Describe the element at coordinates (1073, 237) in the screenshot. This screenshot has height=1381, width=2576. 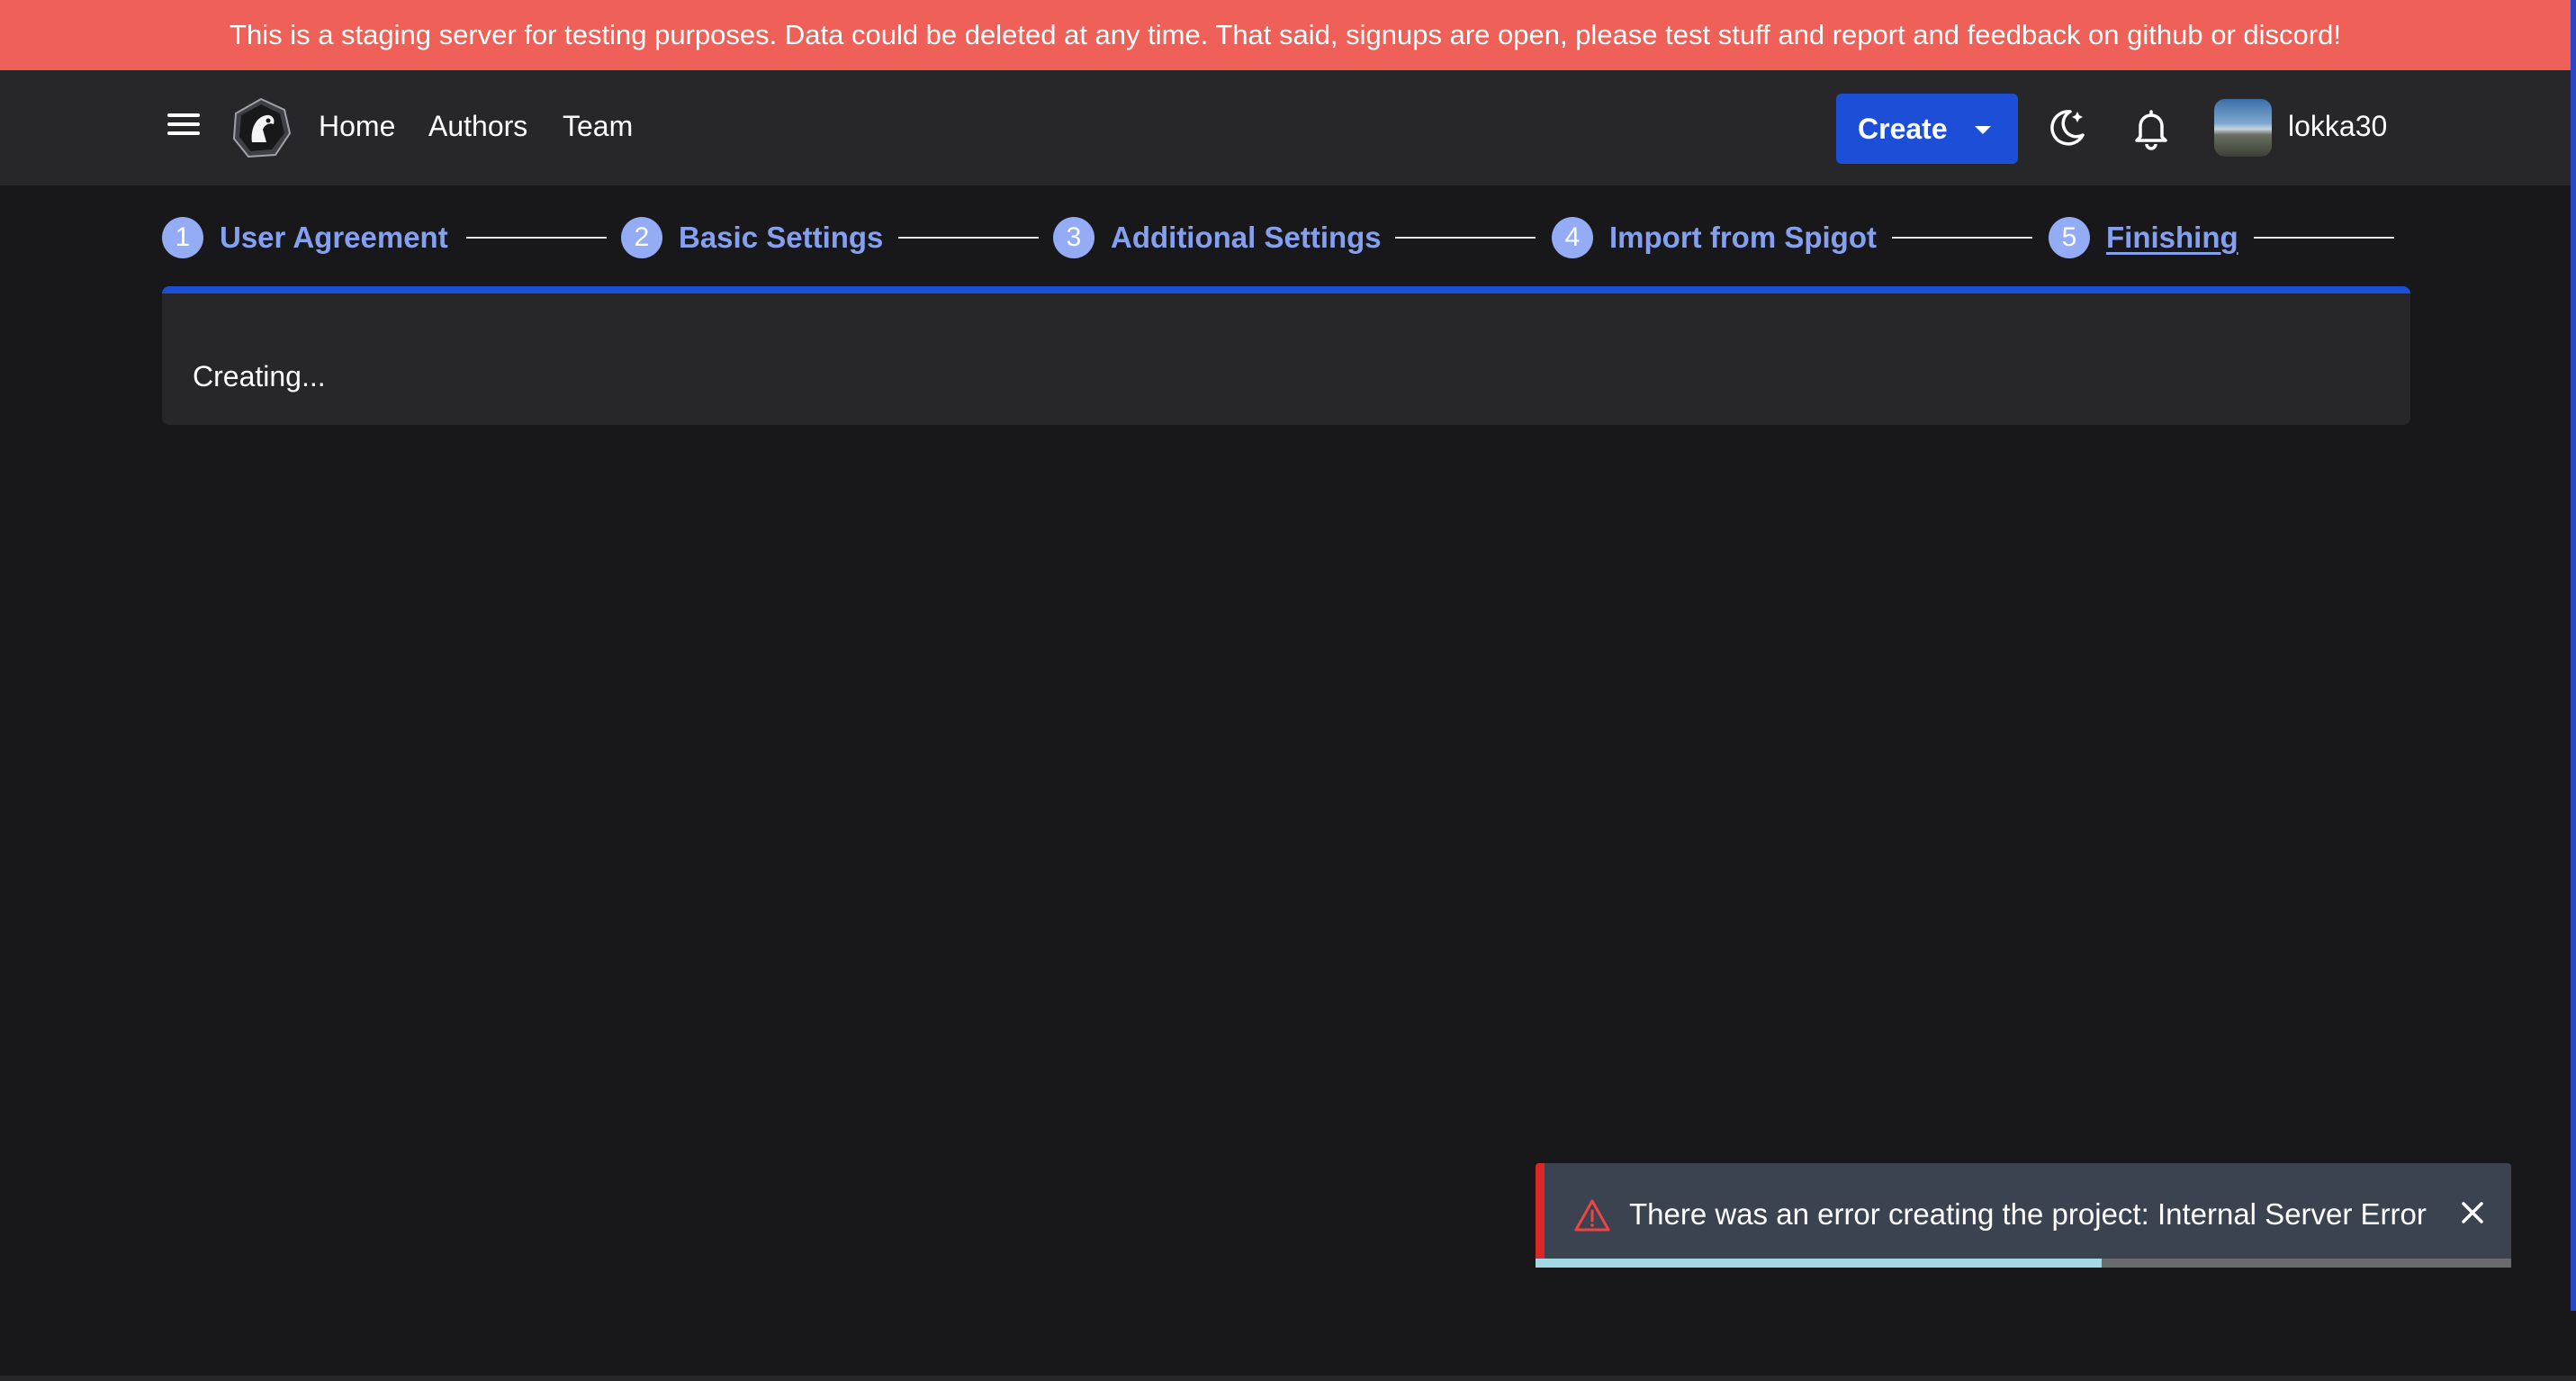
I see `step-number: 3` at that location.